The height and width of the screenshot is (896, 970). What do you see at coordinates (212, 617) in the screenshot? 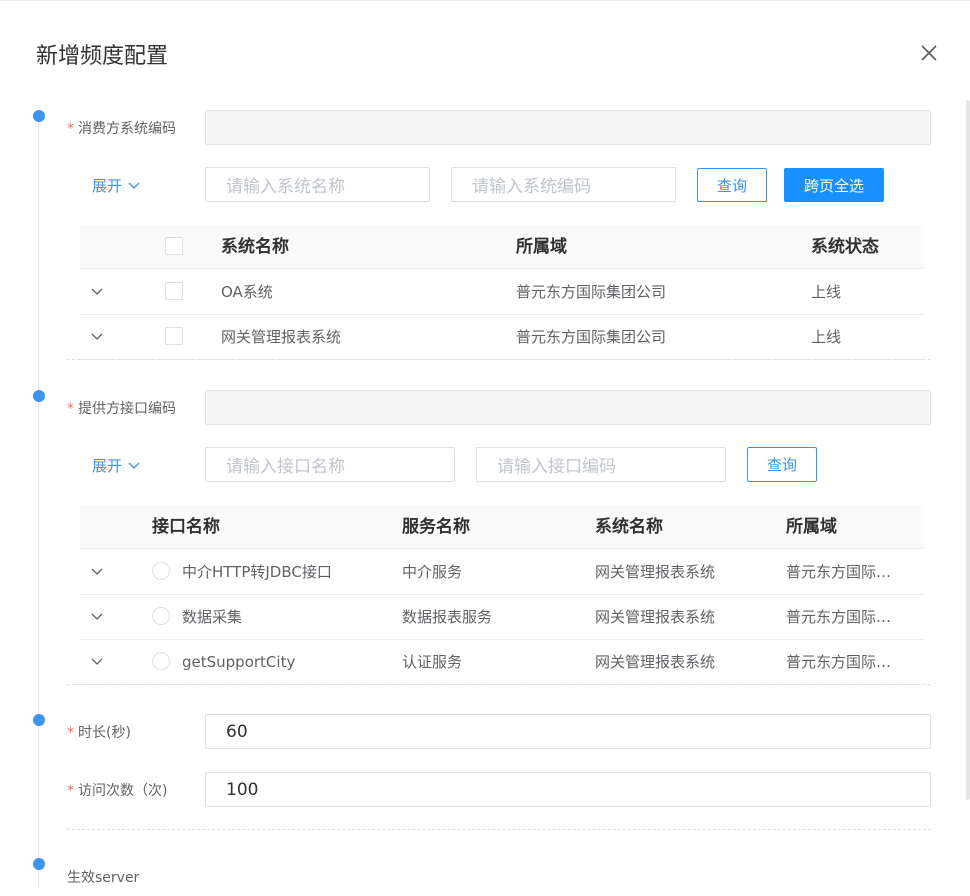
I see `interface-name-cell: 数据采集` at bounding box center [212, 617].